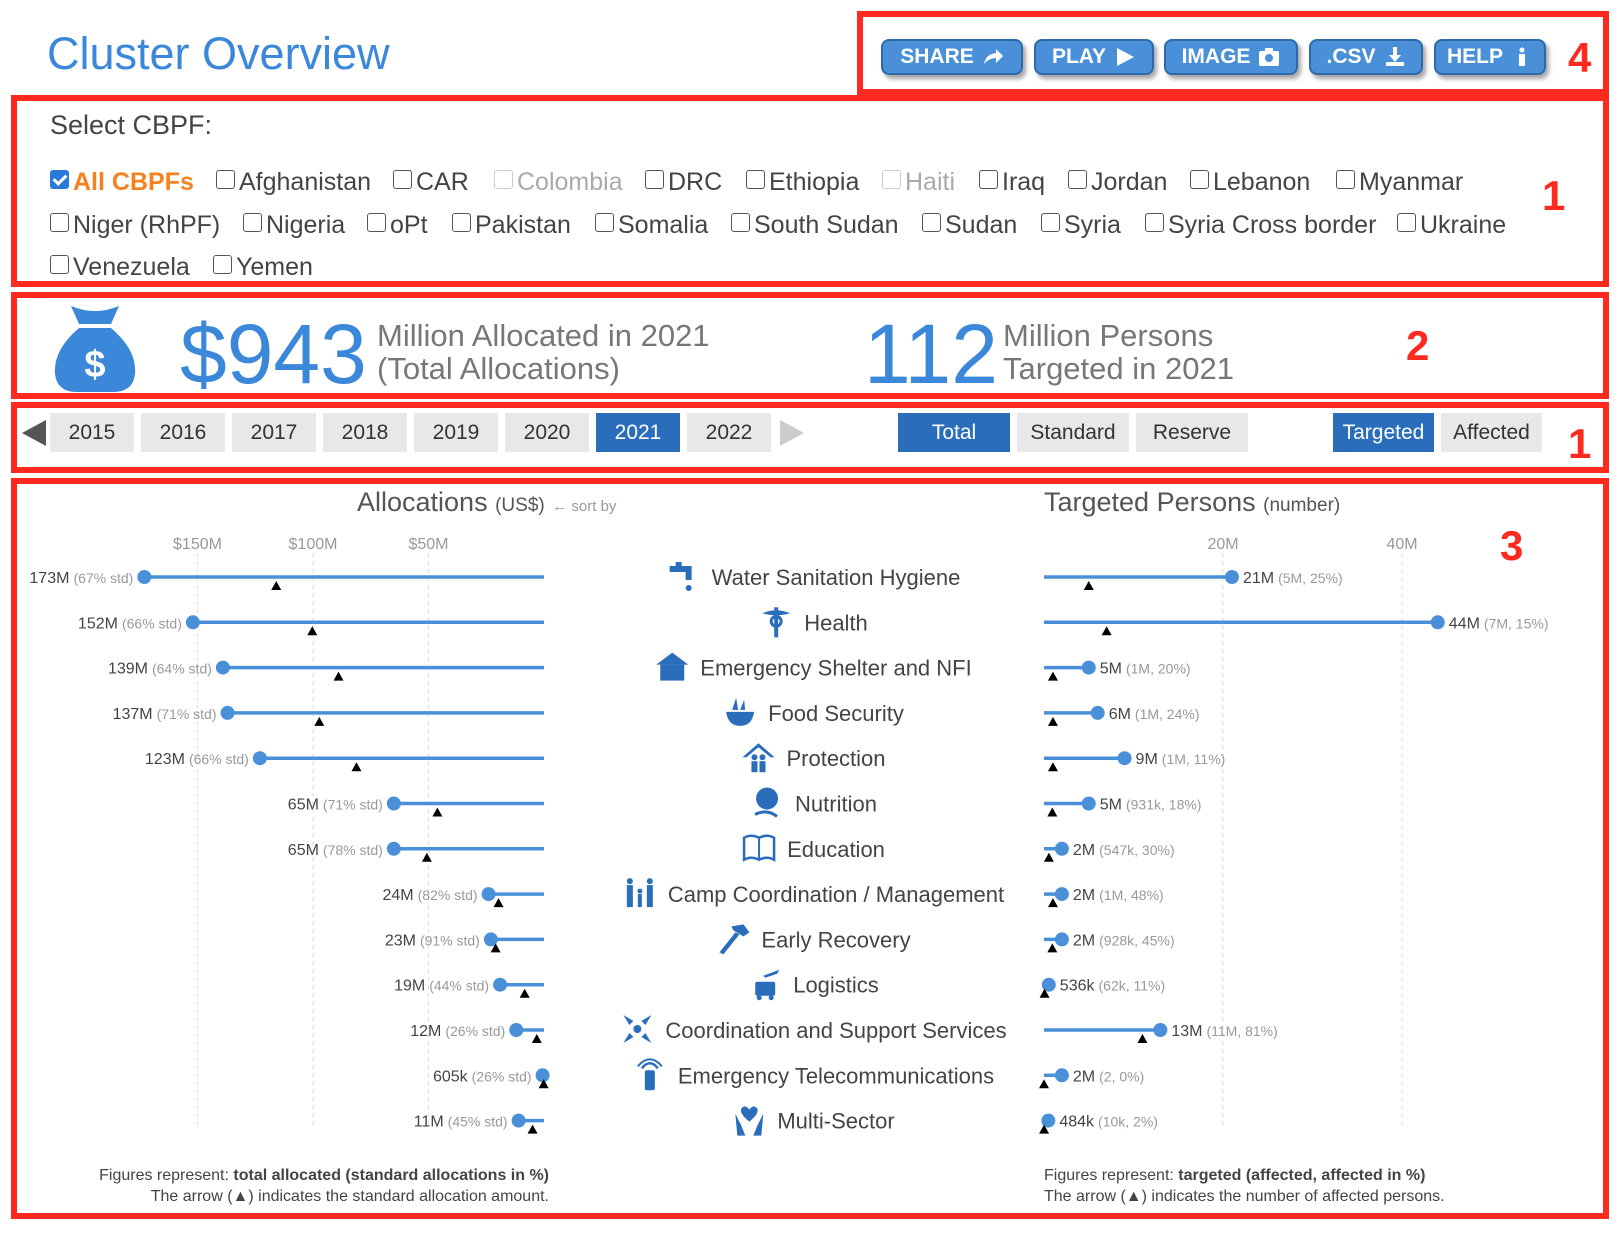 The image size is (1624, 1238). Describe the element at coordinates (731, 848) in the screenshot. I see `cluster-row: 65M (78% std) Education 2M (547k, 30%)` at that location.